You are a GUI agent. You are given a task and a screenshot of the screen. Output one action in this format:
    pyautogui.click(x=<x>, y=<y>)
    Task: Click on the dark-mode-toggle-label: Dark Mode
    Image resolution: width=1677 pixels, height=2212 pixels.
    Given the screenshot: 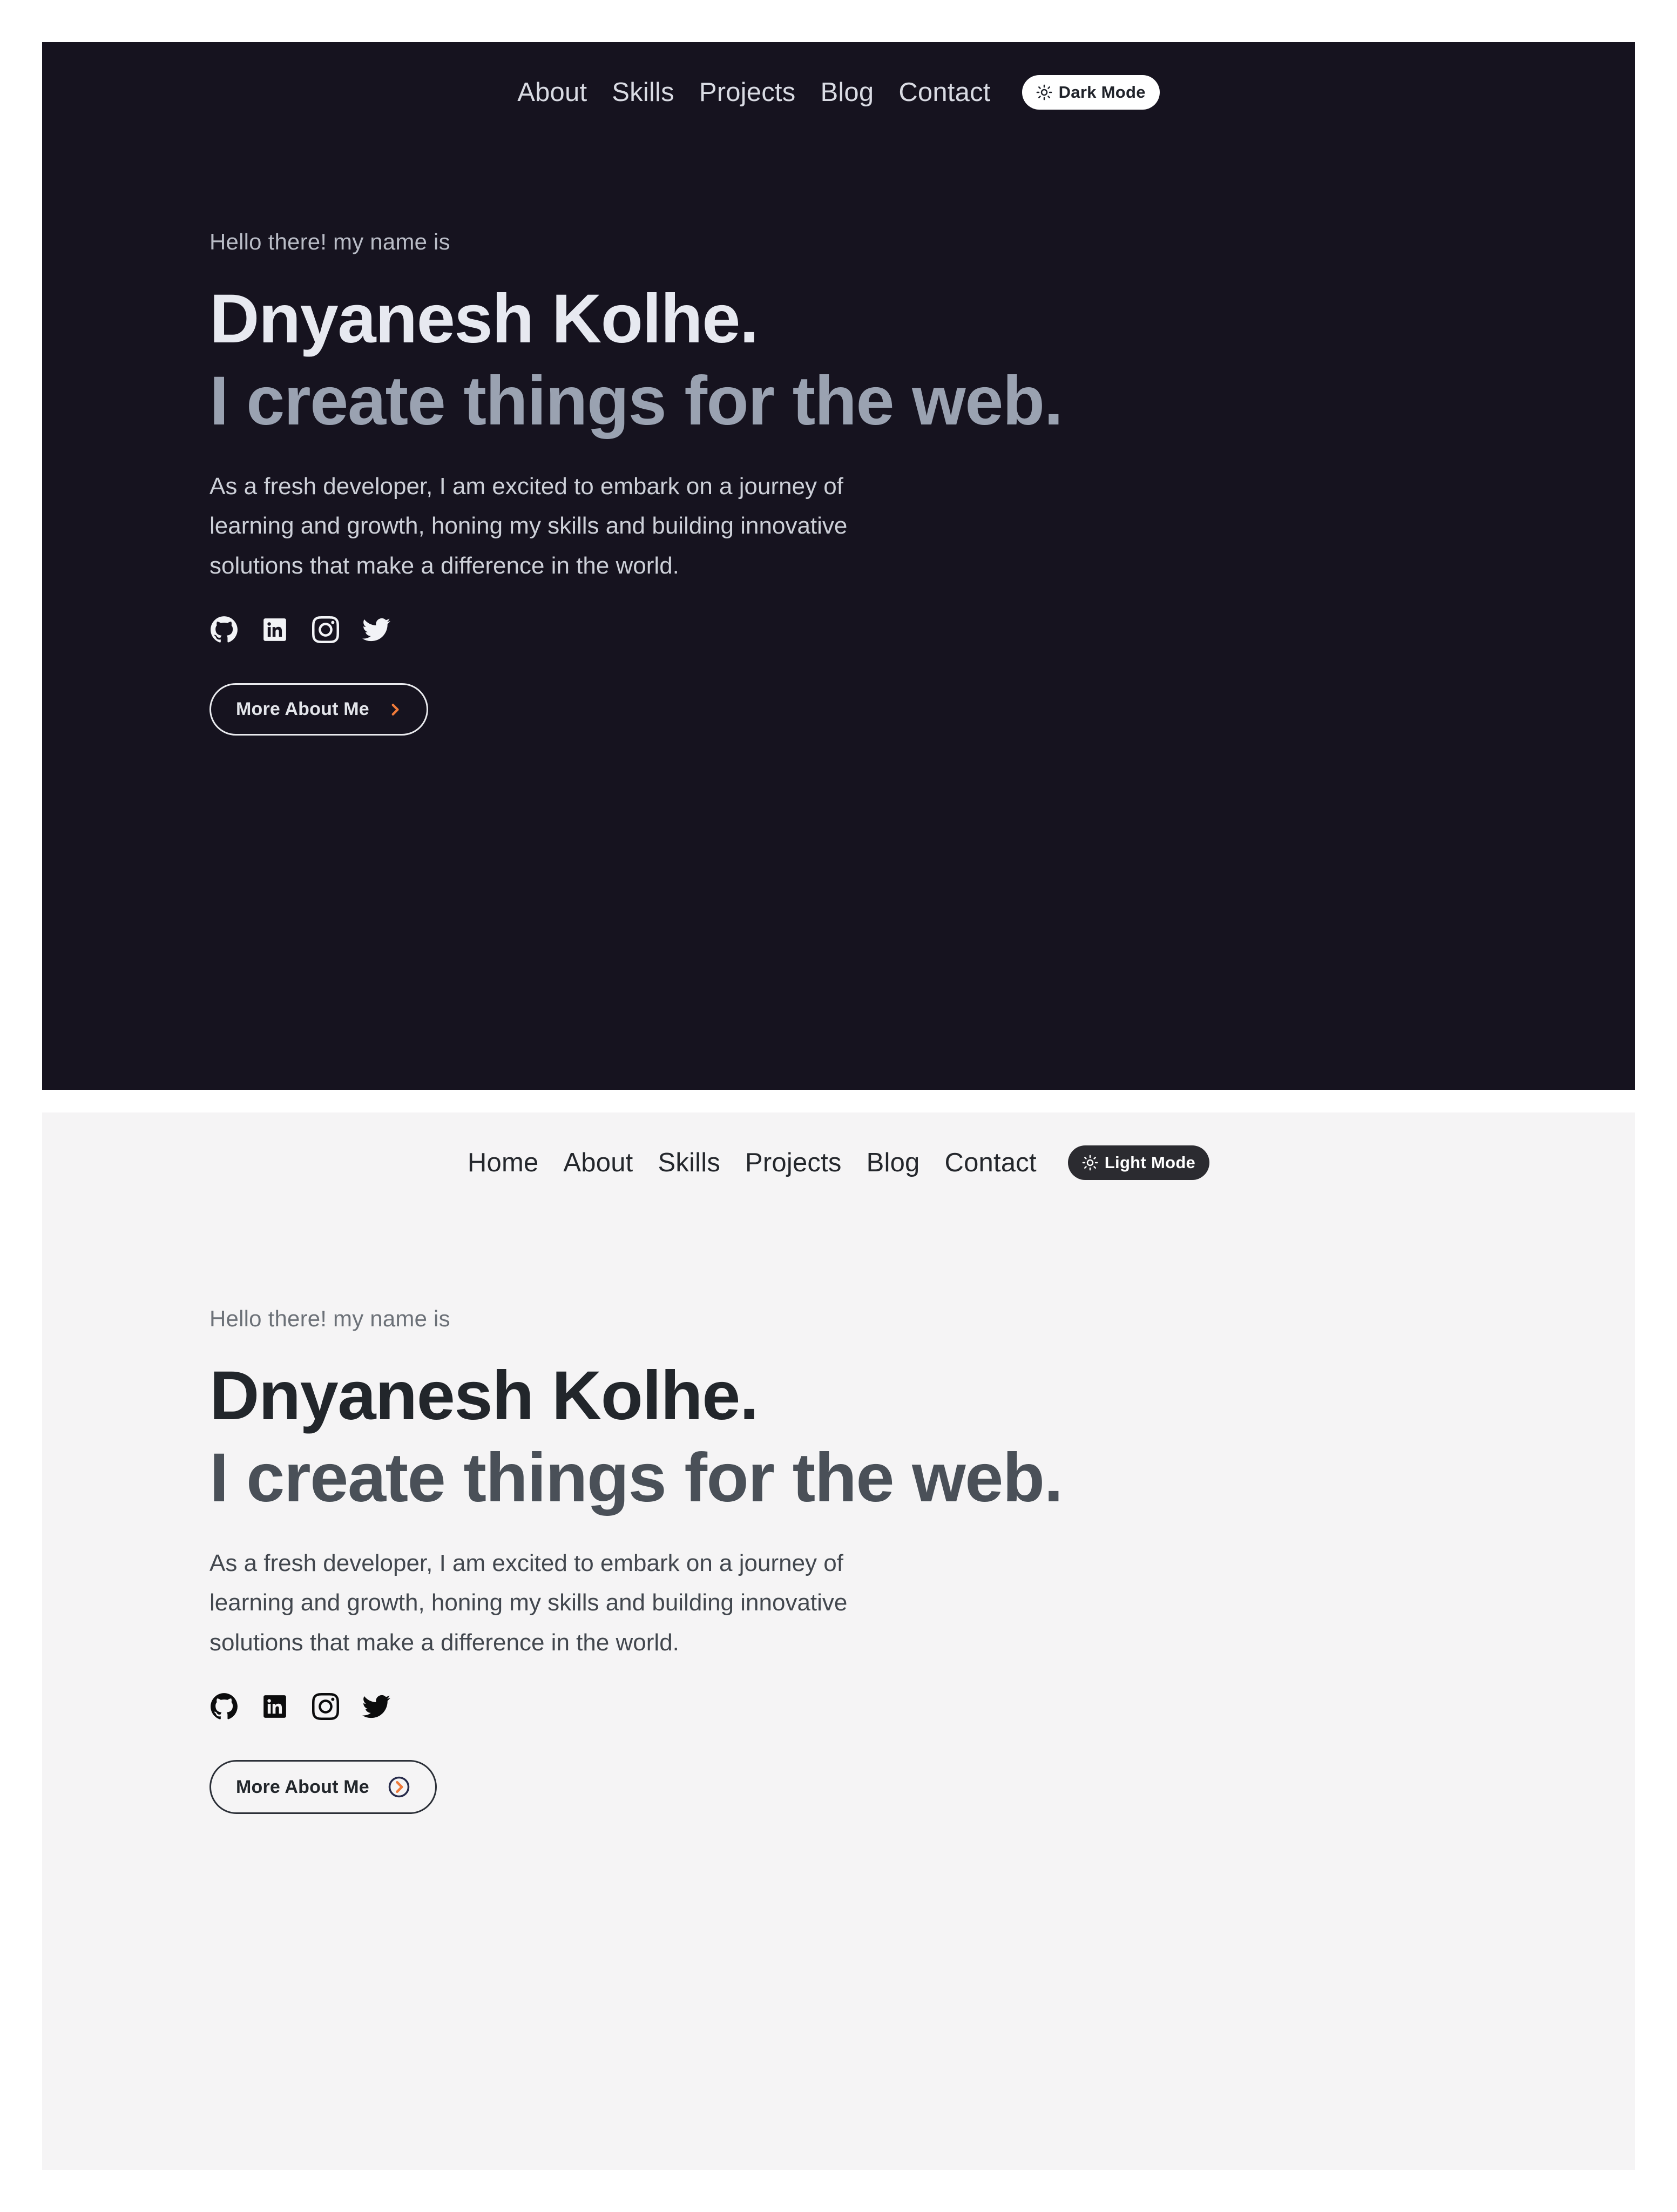 What is the action you would take?
    pyautogui.click(x=1102, y=92)
    